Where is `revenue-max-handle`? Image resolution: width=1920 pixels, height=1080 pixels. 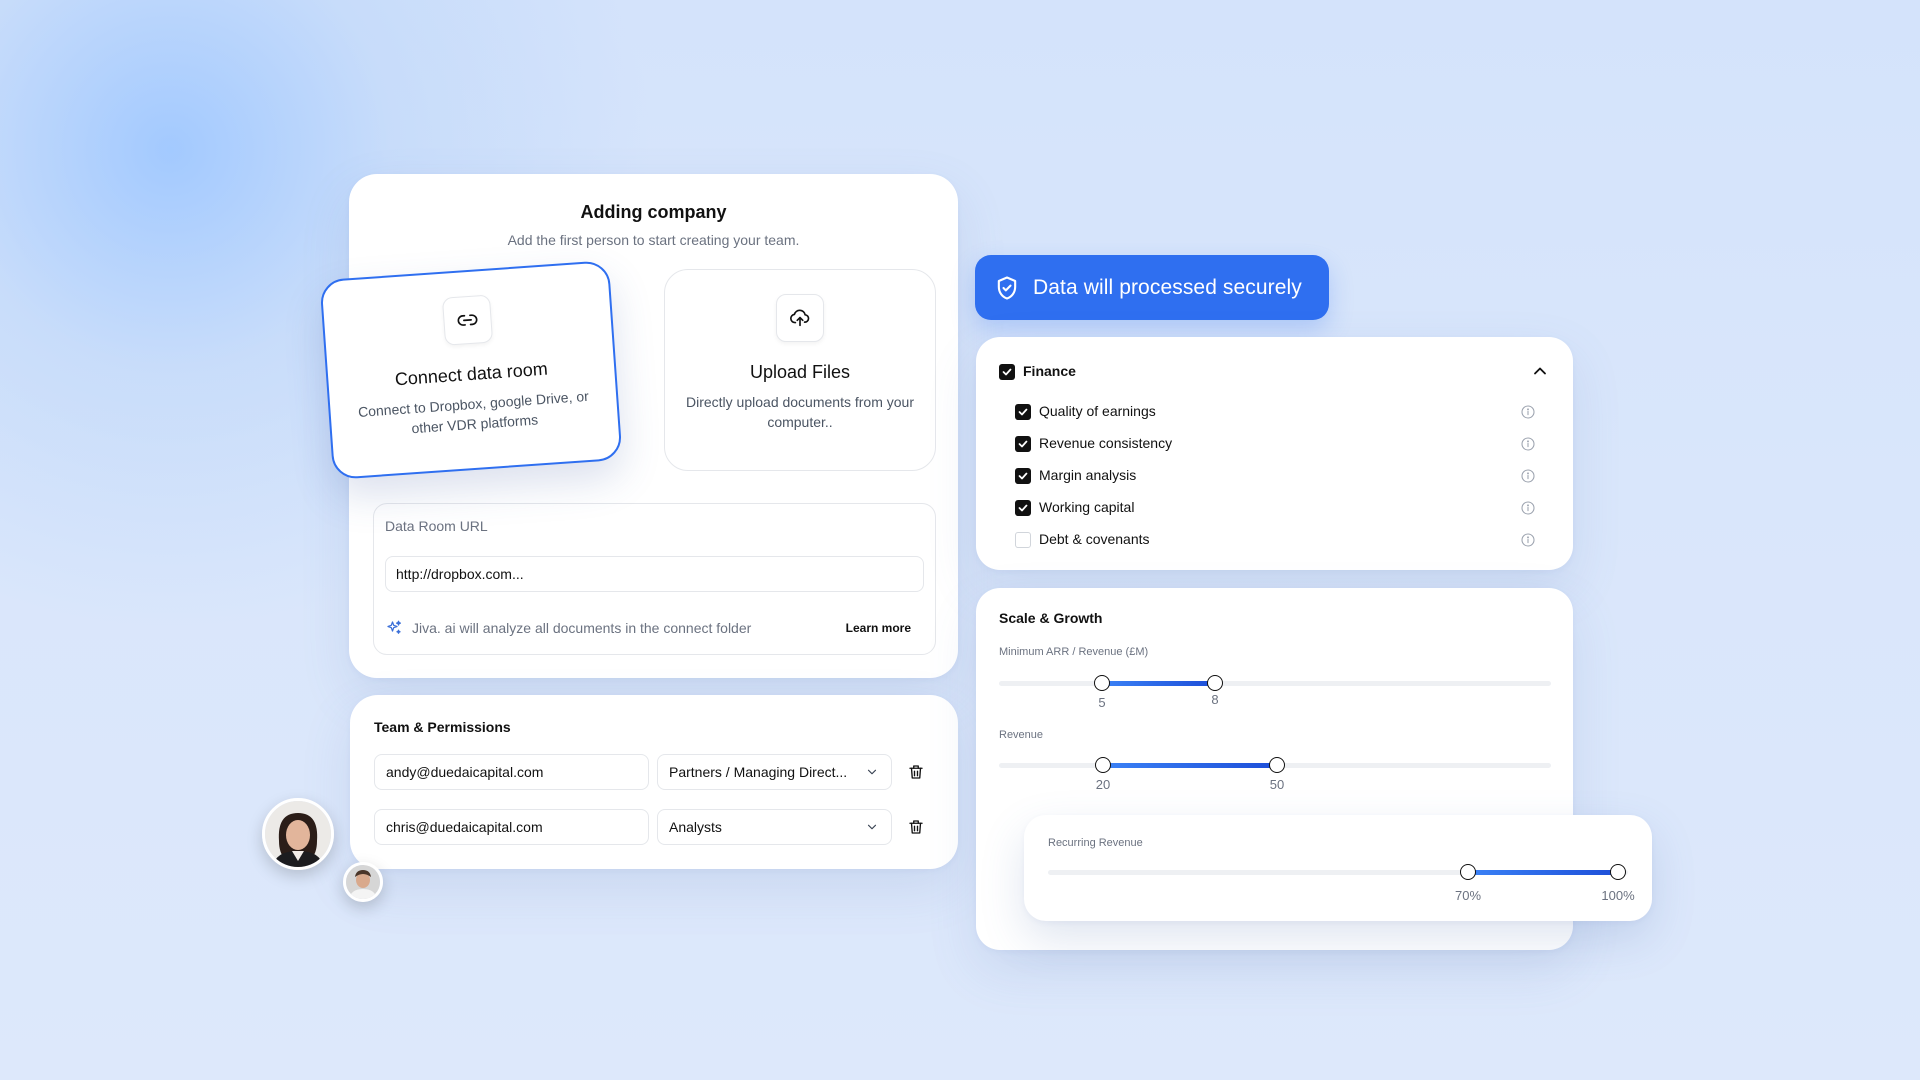 revenue-max-handle is located at coordinates (1277, 765).